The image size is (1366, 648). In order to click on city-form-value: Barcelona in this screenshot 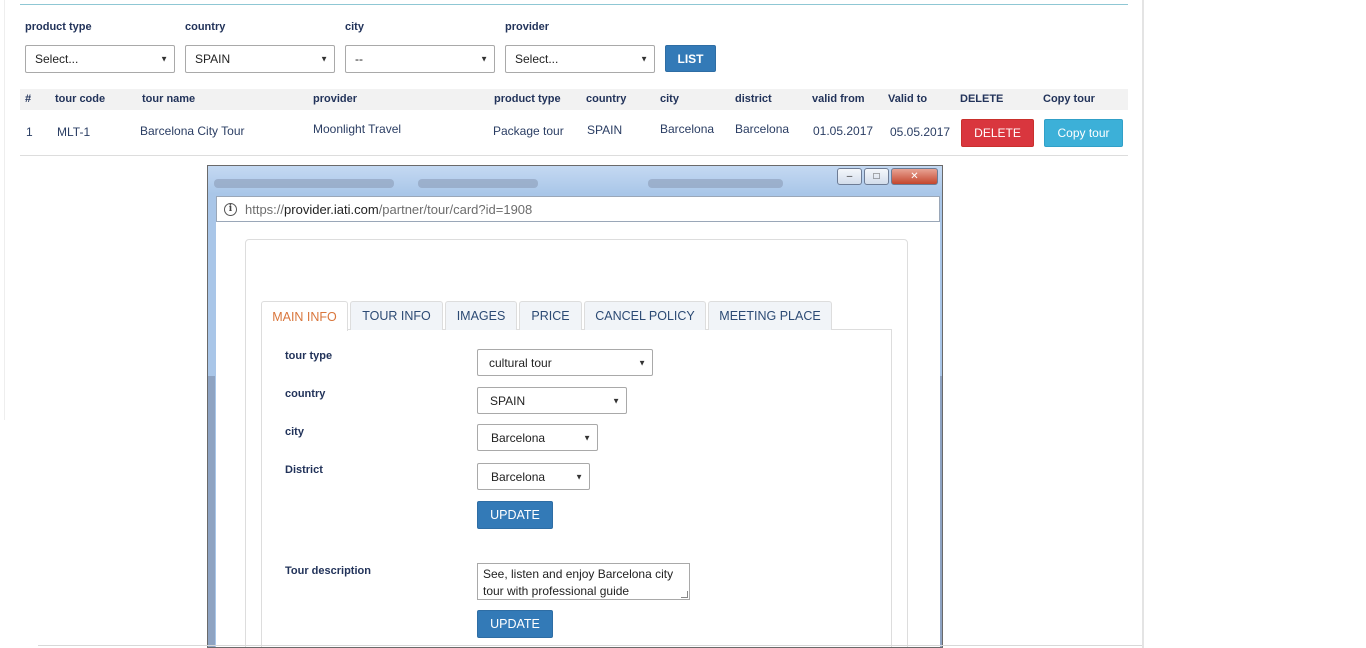, I will do `click(518, 437)`.